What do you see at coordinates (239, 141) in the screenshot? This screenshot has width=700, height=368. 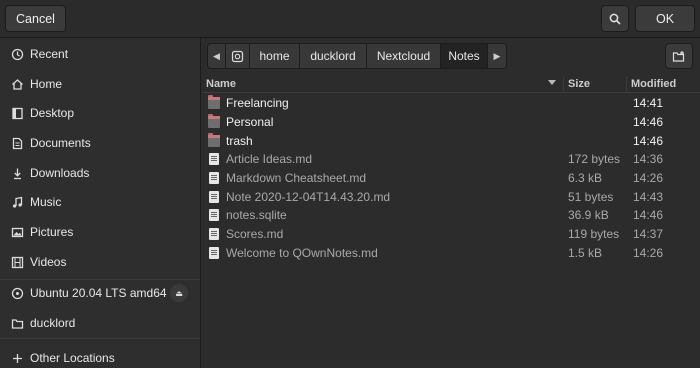 I see `file-name: trash` at bounding box center [239, 141].